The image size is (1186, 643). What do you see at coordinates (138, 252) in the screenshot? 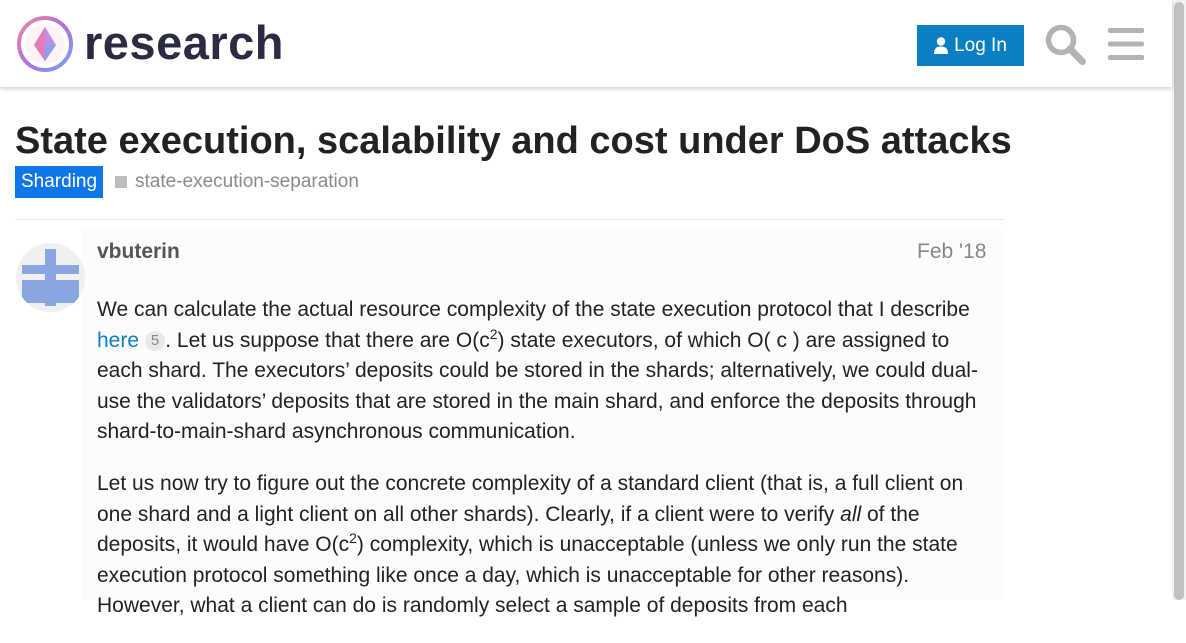
I see `post-author: vbuterin` at bounding box center [138, 252].